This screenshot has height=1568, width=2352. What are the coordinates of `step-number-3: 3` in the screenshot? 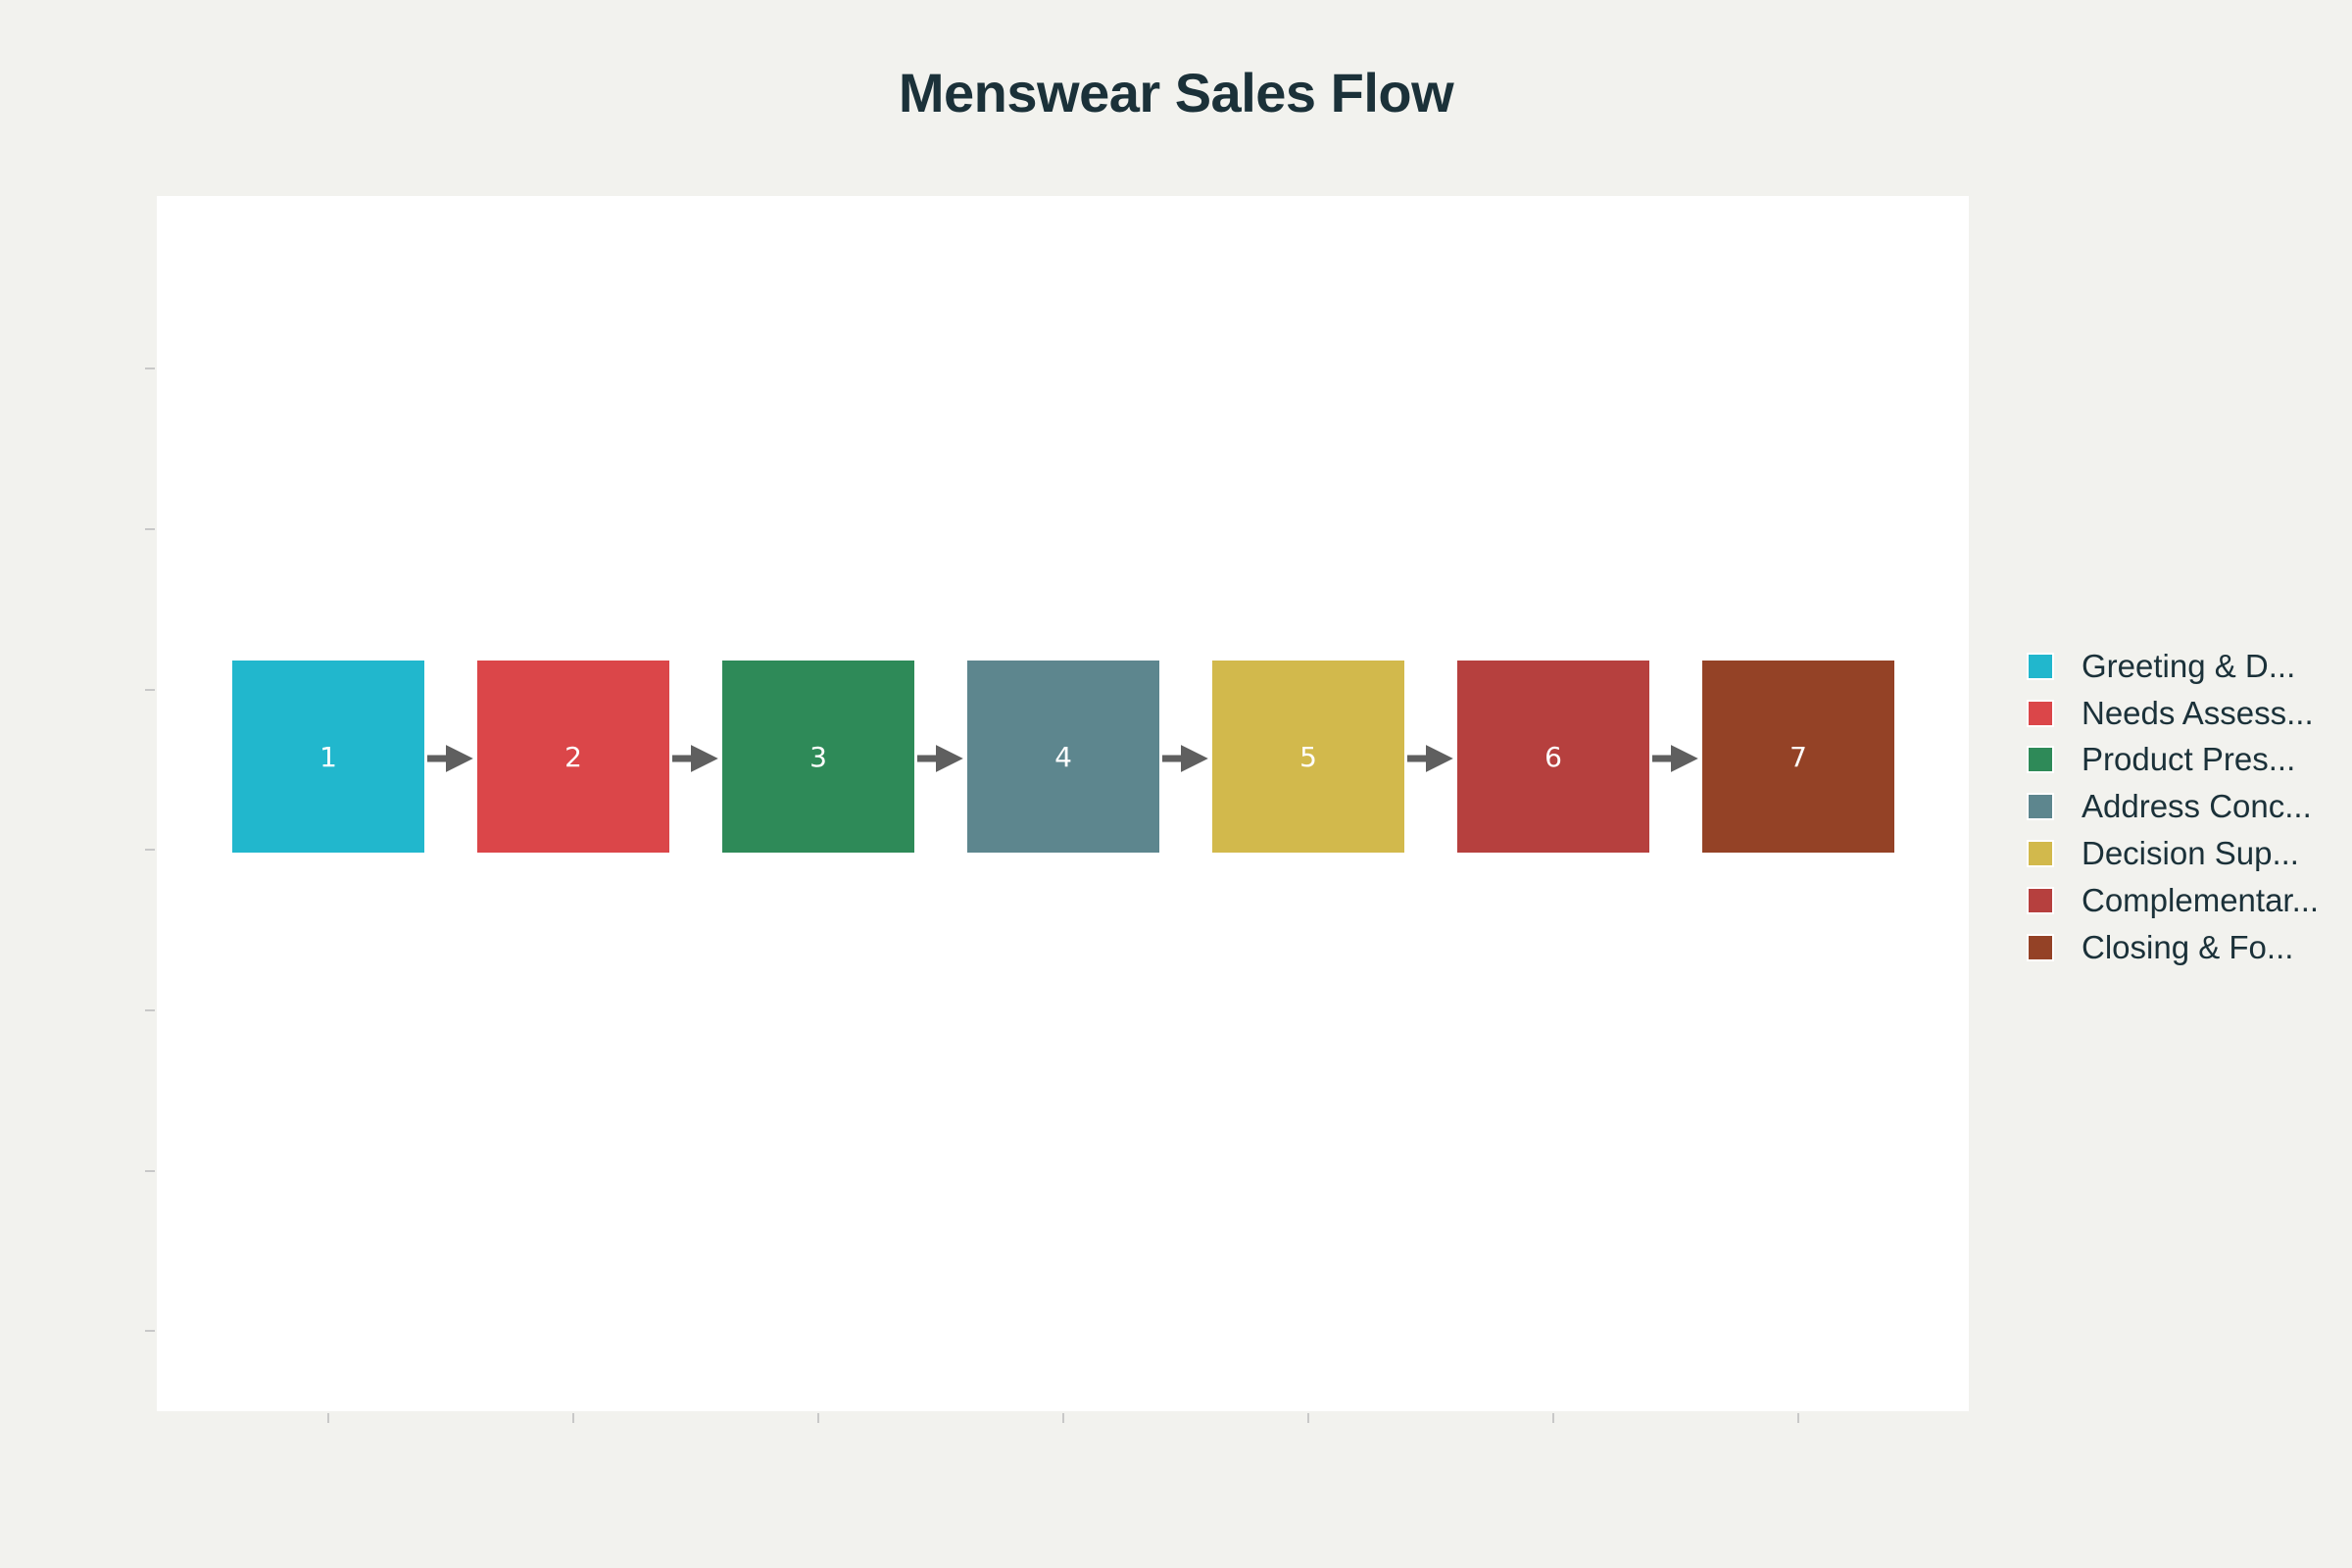 It's located at (818, 757).